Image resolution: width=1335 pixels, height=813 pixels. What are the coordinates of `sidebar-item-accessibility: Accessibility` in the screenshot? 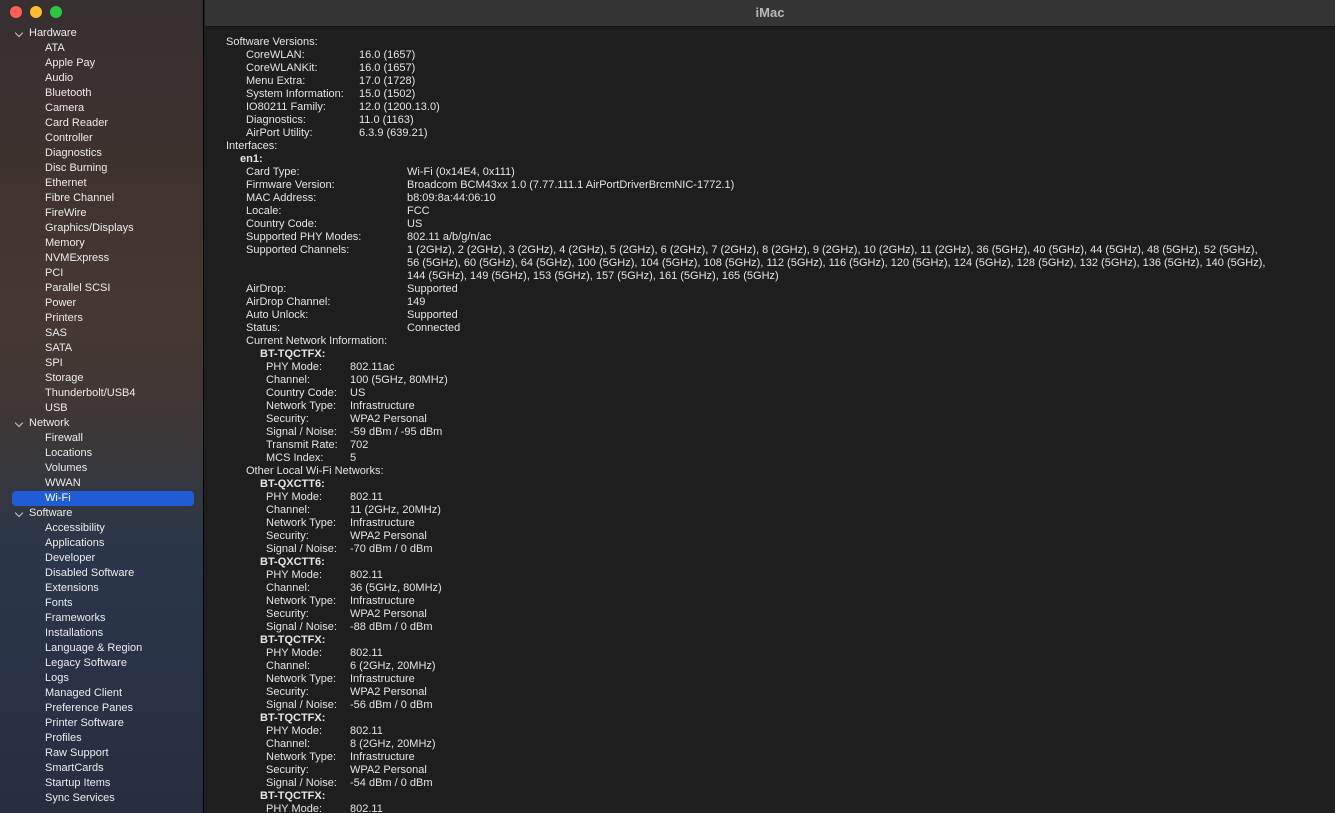 It's located at (101, 528).